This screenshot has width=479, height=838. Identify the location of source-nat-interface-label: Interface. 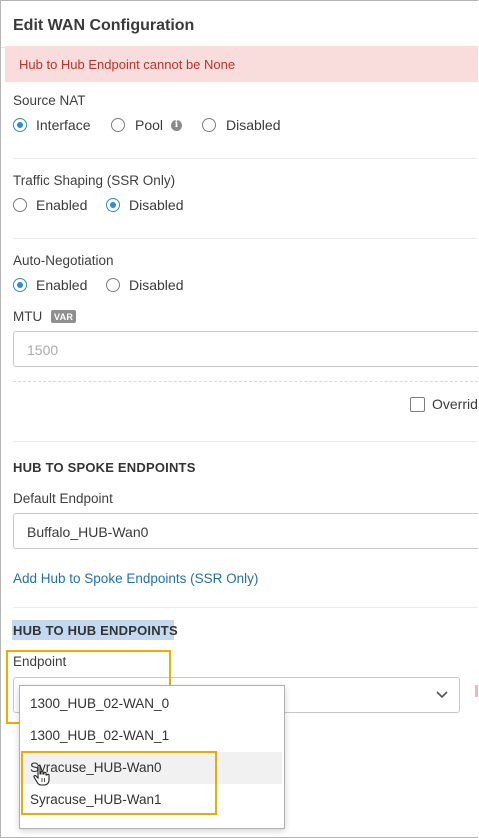
(63, 125).